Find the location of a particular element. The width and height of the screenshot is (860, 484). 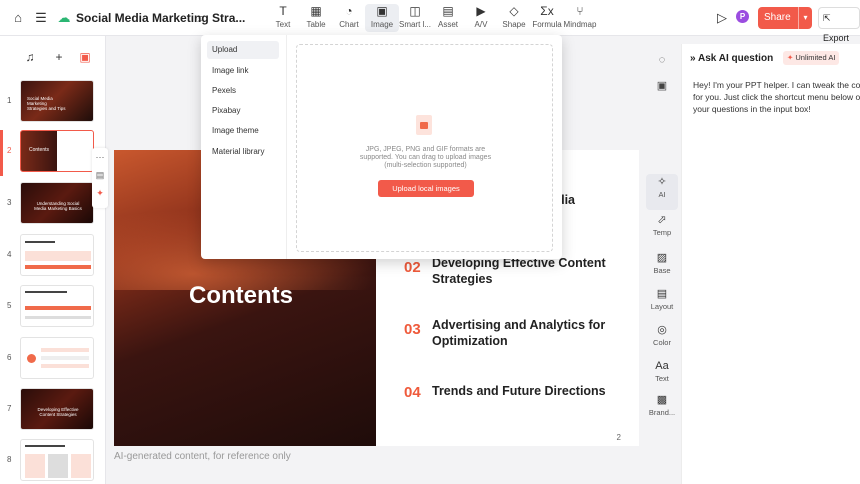

image-icon: ▣ is located at coordinates (382, 11).